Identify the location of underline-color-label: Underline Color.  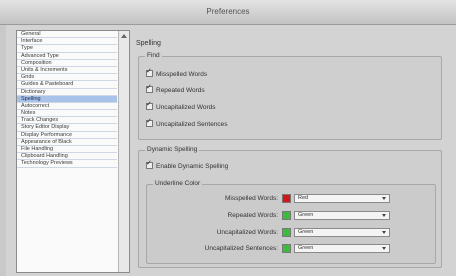
(178, 183).